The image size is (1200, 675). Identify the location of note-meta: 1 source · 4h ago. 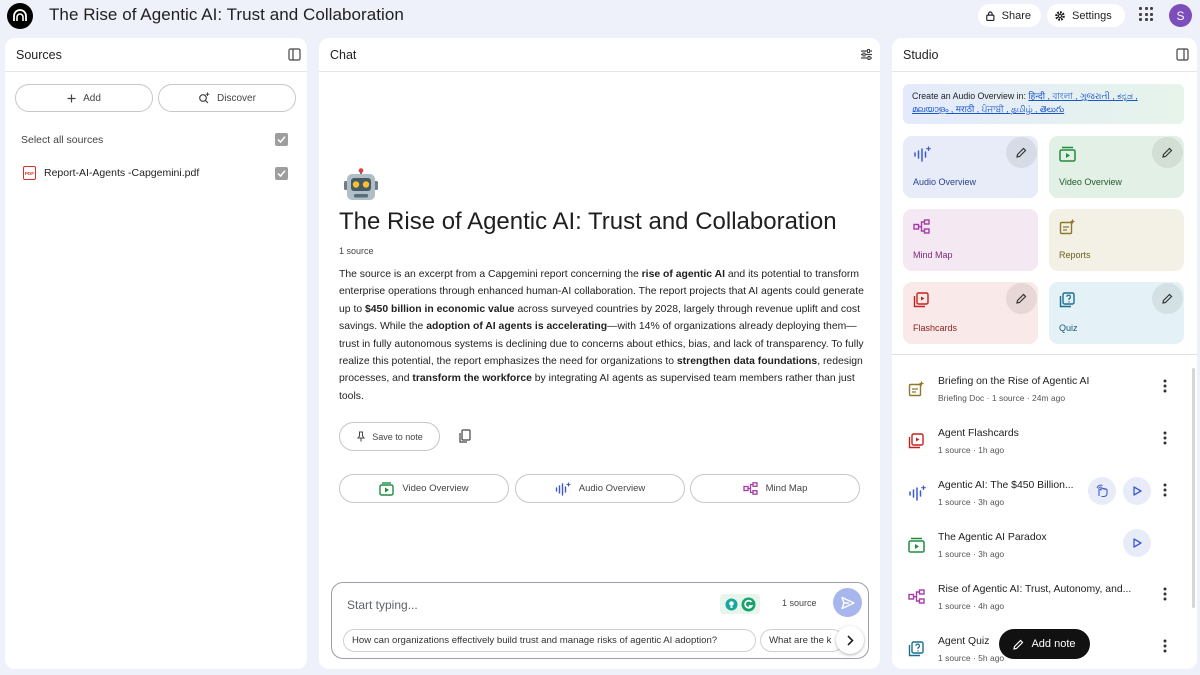
(971, 606).